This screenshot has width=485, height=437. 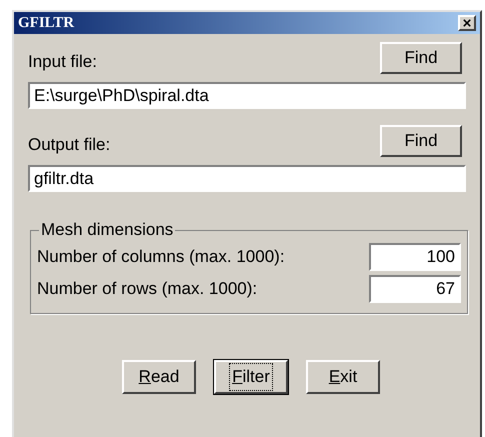 What do you see at coordinates (467, 23) in the screenshot?
I see `close-button: ×` at bounding box center [467, 23].